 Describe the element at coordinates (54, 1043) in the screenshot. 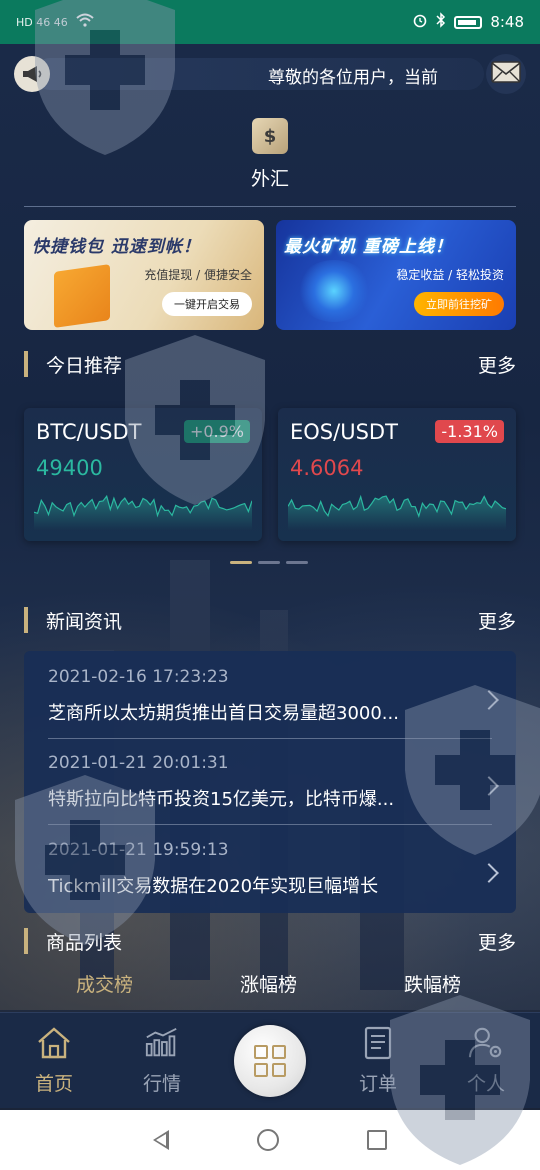

I see `home-icon` at that location.